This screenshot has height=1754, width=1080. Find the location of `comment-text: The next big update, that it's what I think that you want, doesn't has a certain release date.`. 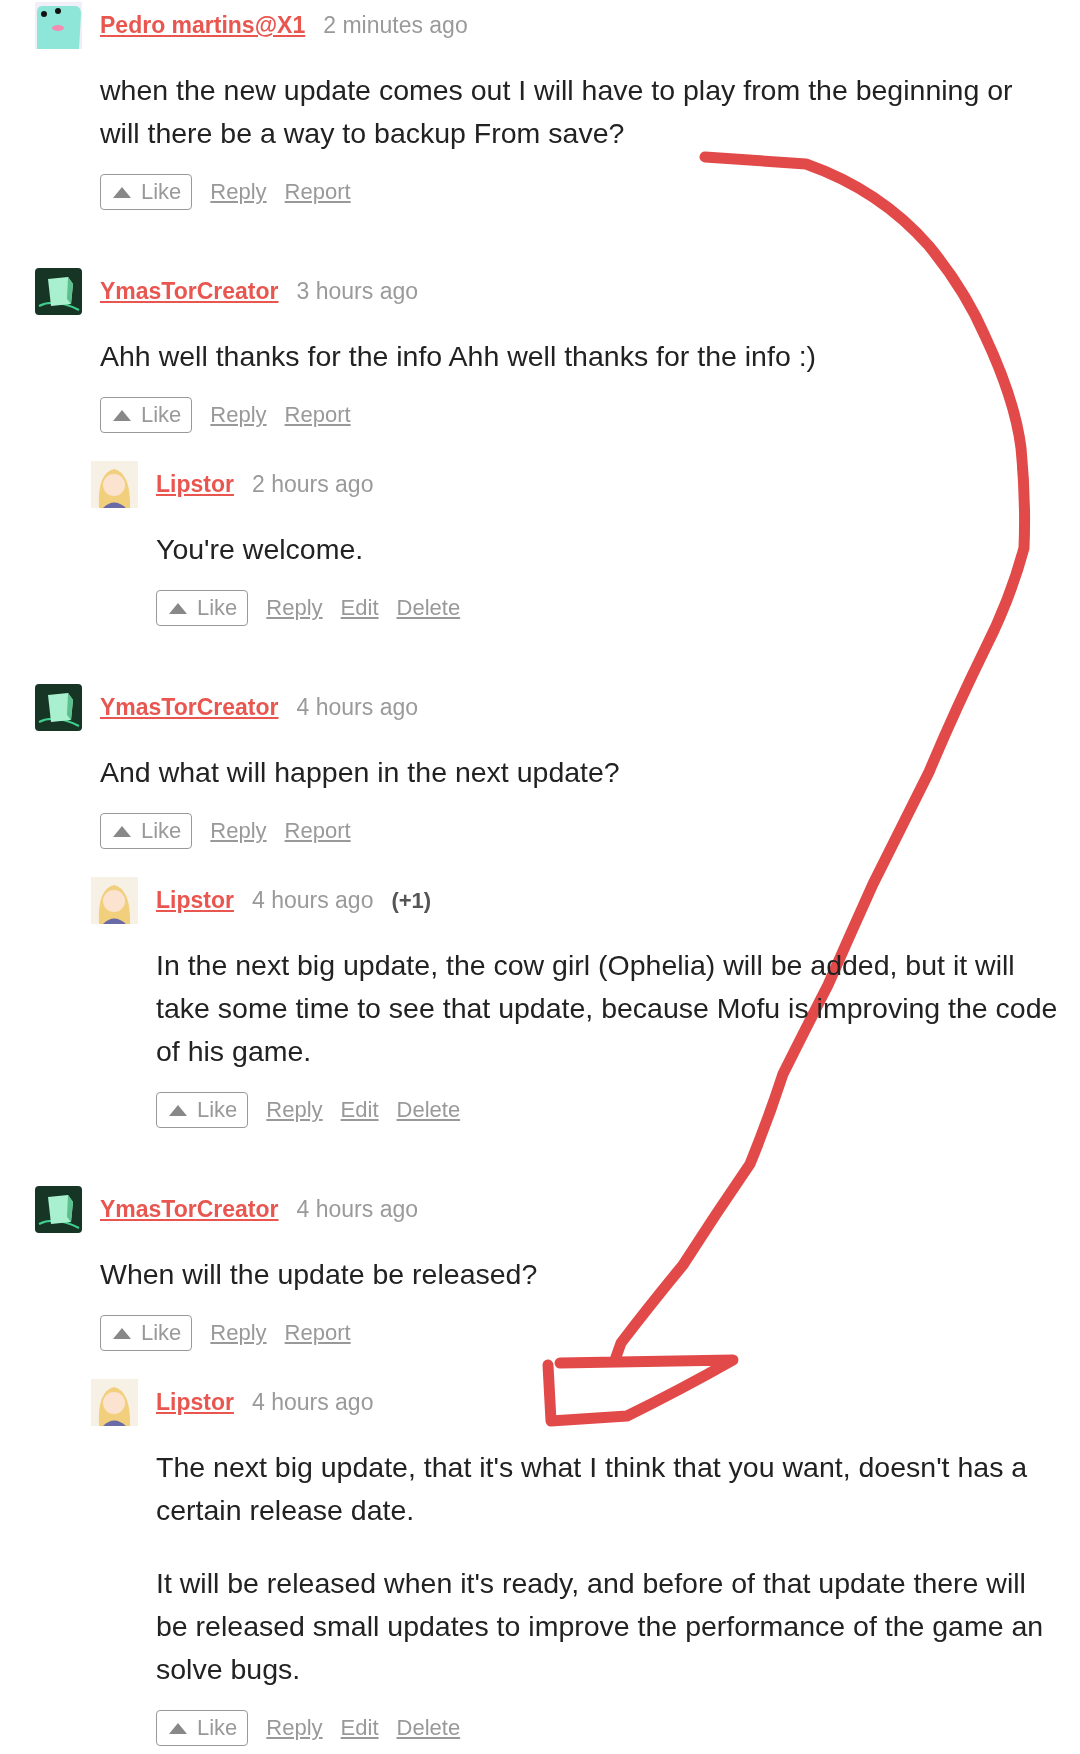

comment-text: The next big update, that it's what I think that you want, doesn't has a certain release date. is located at coordinates (592, 1489).